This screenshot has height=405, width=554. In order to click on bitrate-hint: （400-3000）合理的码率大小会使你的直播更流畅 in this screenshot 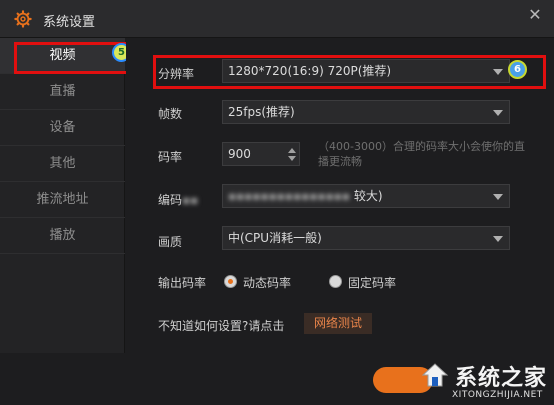, I will do `click(421, 154)`.